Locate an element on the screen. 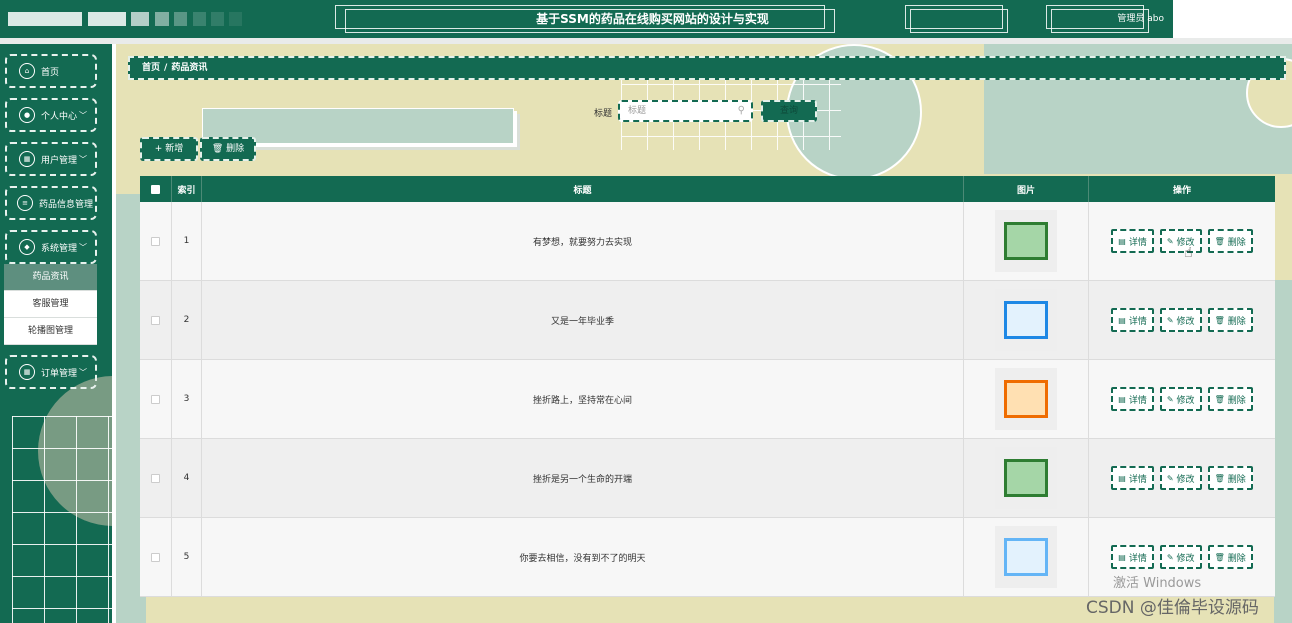 The image size is (1292, 623). header-select-all is located at coordinates (156, 189).